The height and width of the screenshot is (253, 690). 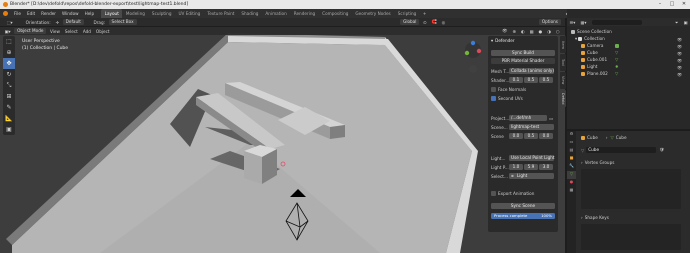 I want to click on mode-dropdown: Object Mode, so click(x=30, y=31).